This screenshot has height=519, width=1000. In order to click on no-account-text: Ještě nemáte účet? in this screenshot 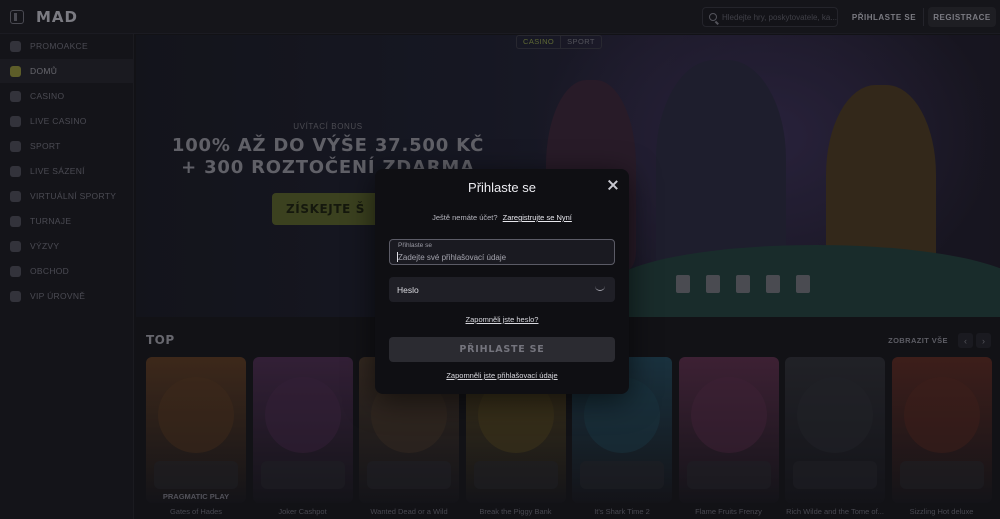, I will do `click(465, 217)`.